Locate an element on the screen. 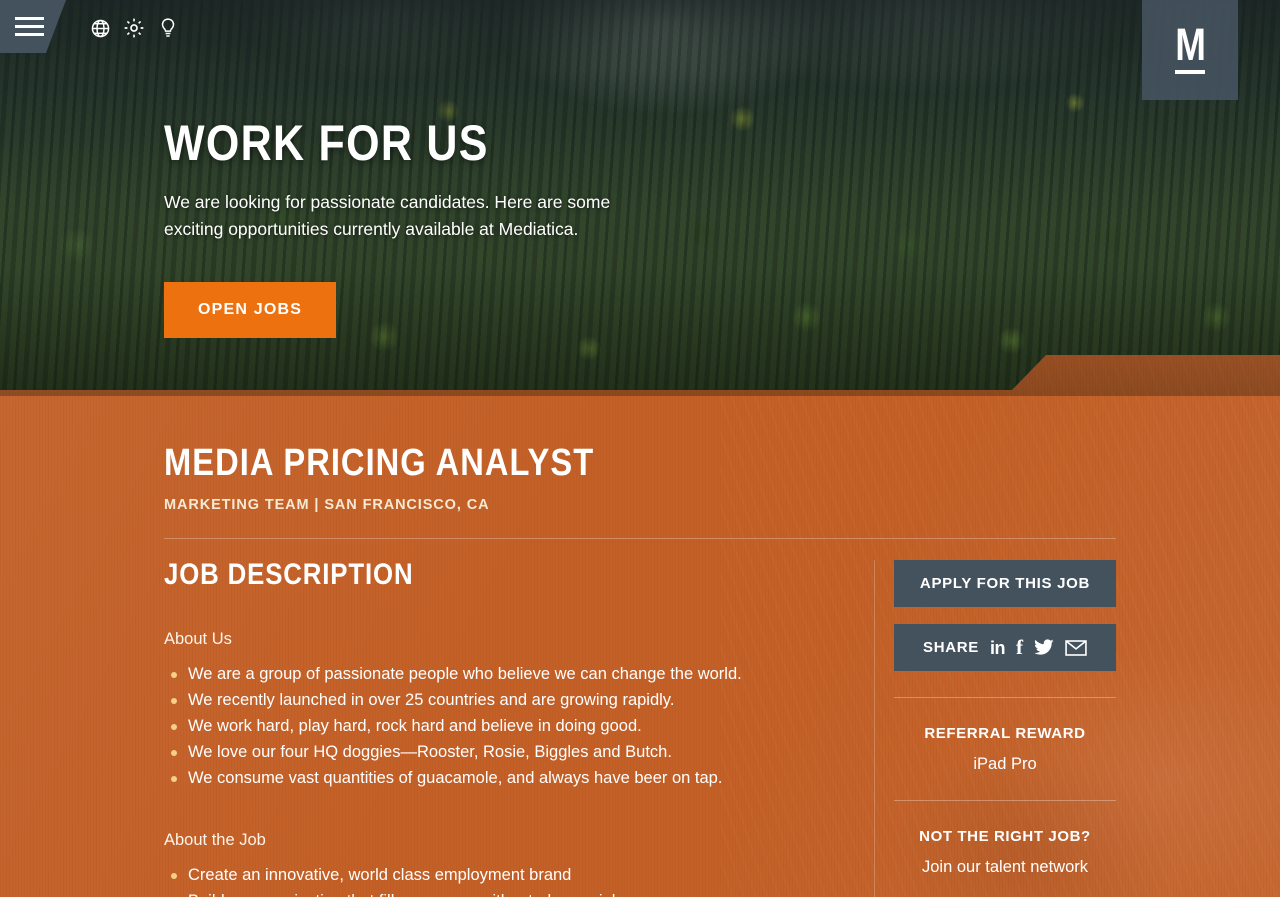 The image size is (1280, 897). share-label: SHARE is located at coordinates (950, 647).